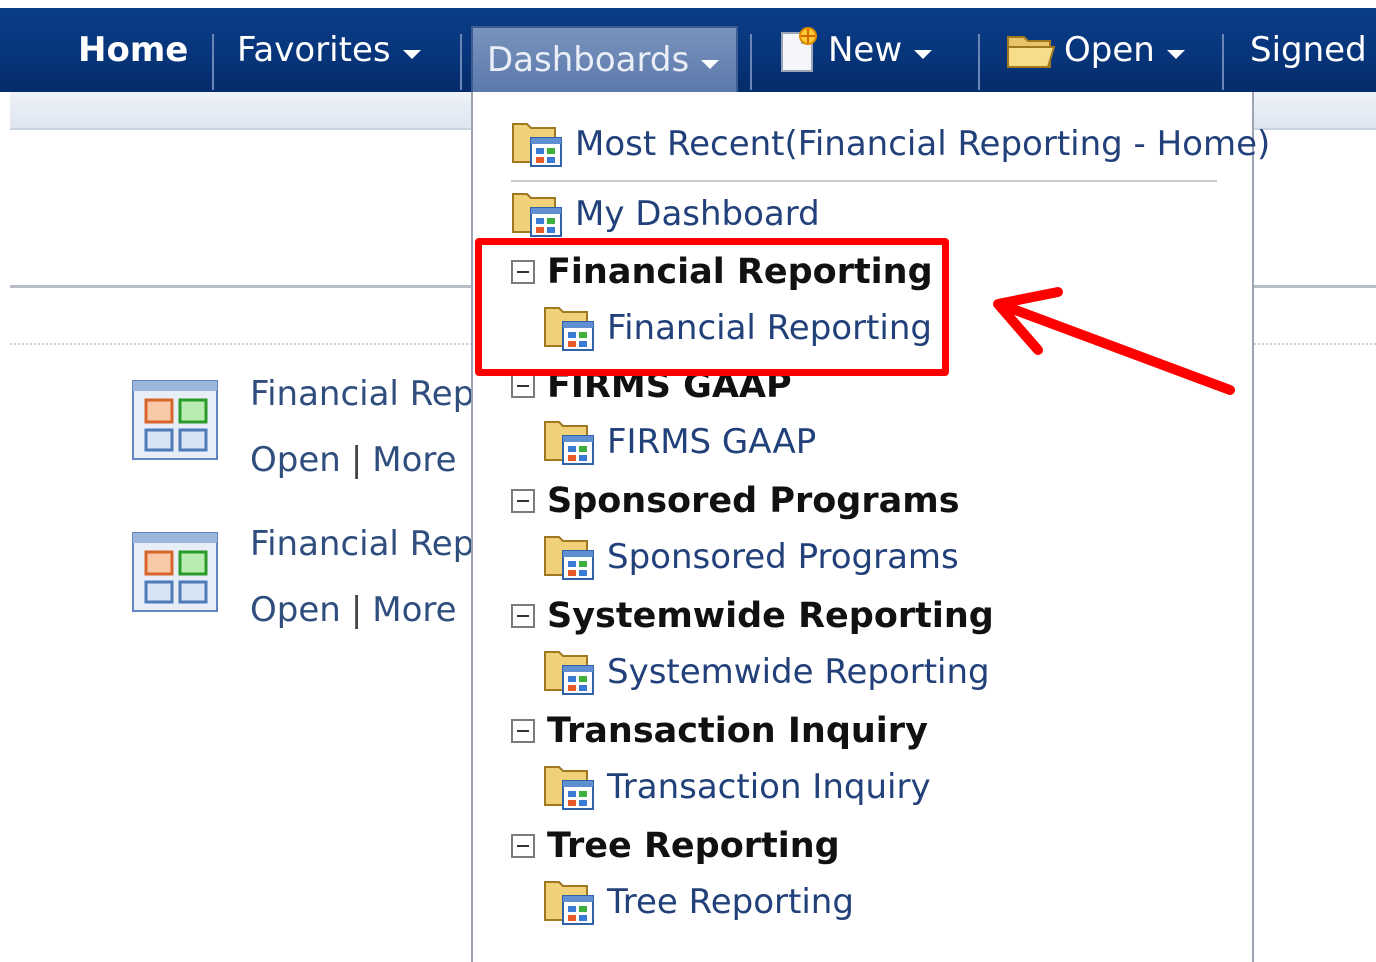 Image resolution: width=1376 pixels, height=962 pixels. What do you see at coordinates (712, 442) in the screenshot?
I see `menu-item-label: FIRMS GAAP` at bounding box center [712, 442].